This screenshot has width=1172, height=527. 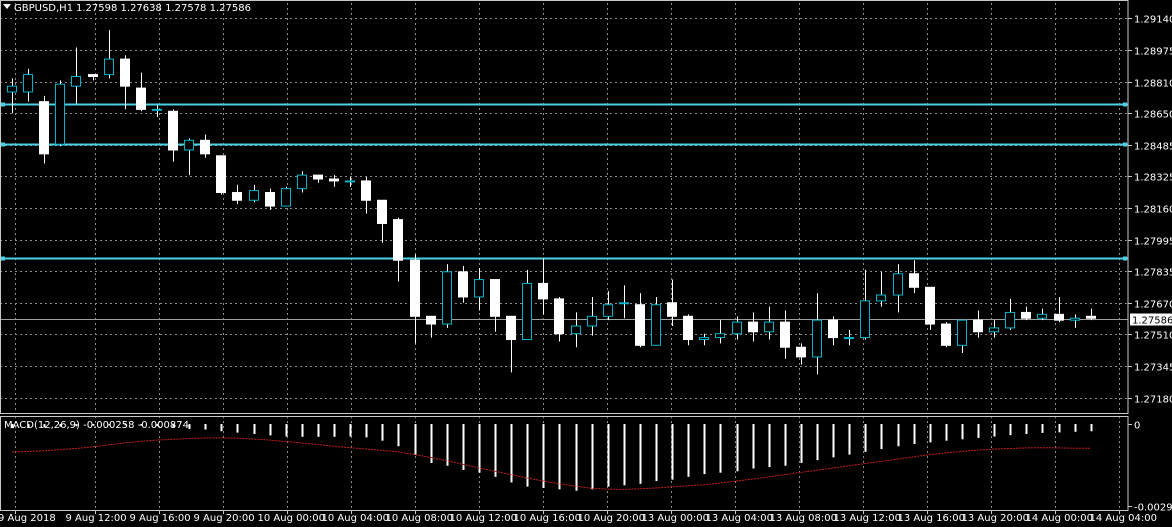 What do you see at coordinates (867, 518) in the screenshot?
I see `x-tick-label: 13 Aug 12:00` at bounding box center [867, 518].